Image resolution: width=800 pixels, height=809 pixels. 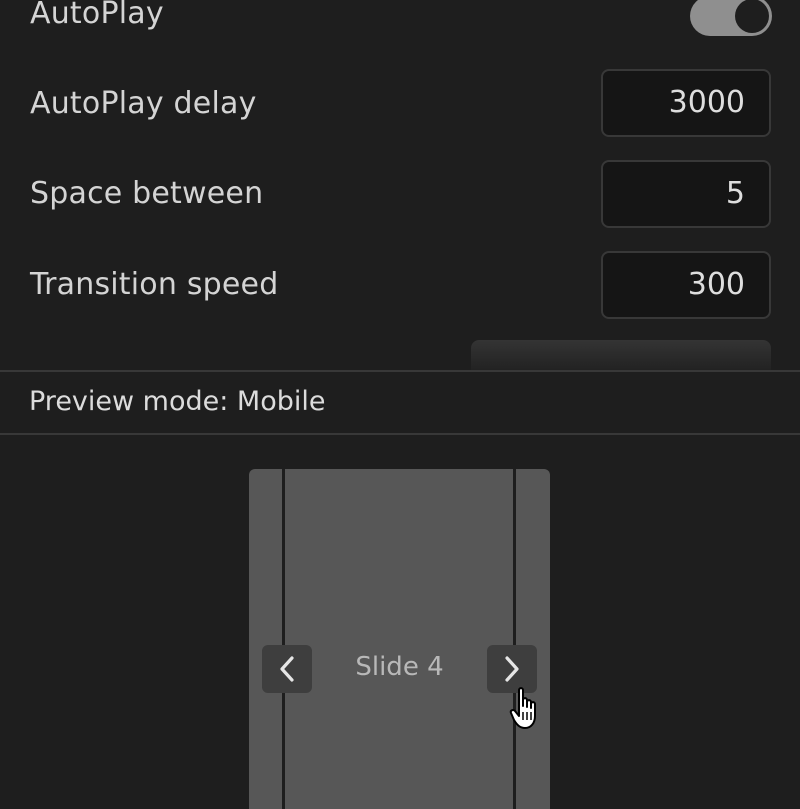 What do you see at coordinates (512, 669) in the screenshot?
I see `chevron-right-icon` at bounding box center [512, 669].